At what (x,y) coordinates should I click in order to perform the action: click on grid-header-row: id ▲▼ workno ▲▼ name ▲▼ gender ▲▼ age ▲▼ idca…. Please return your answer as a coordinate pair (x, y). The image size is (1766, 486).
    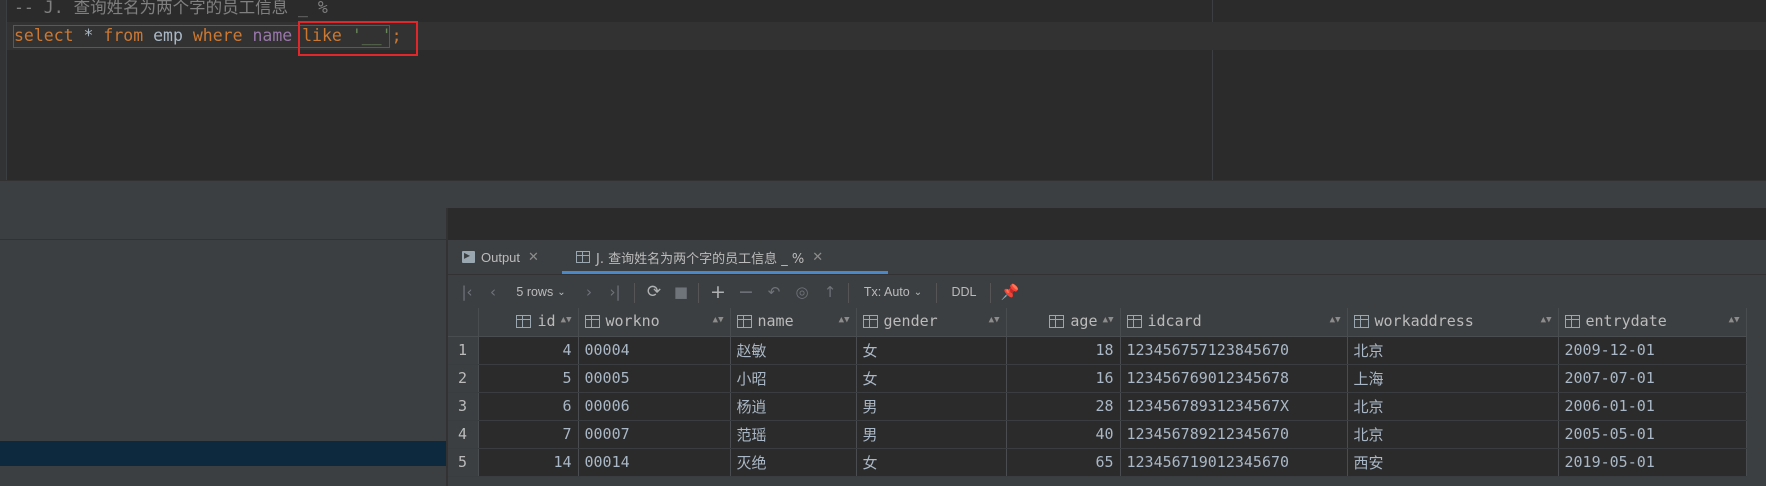
    Looking at the image, I should click on (1097, 322).